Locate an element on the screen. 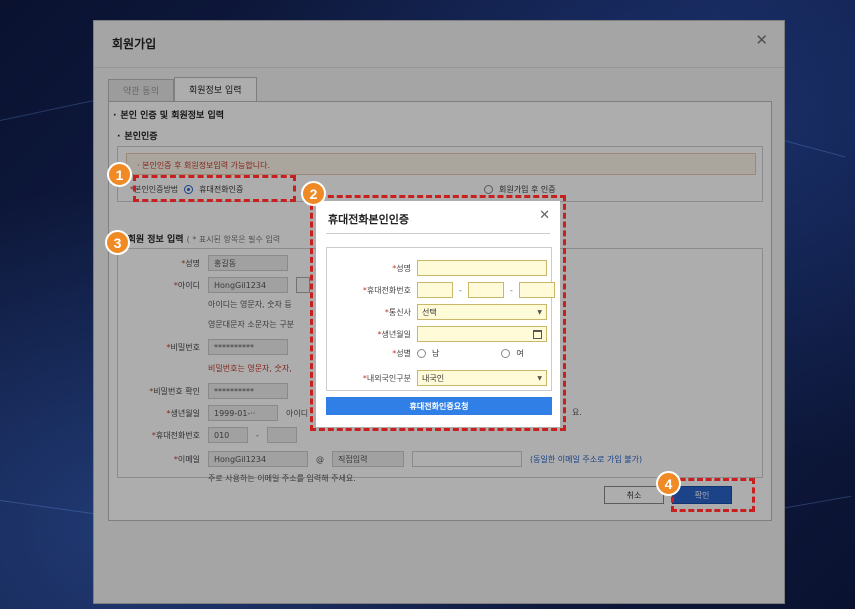  step-badge-1: 1 is located at coordinates (119, 174).